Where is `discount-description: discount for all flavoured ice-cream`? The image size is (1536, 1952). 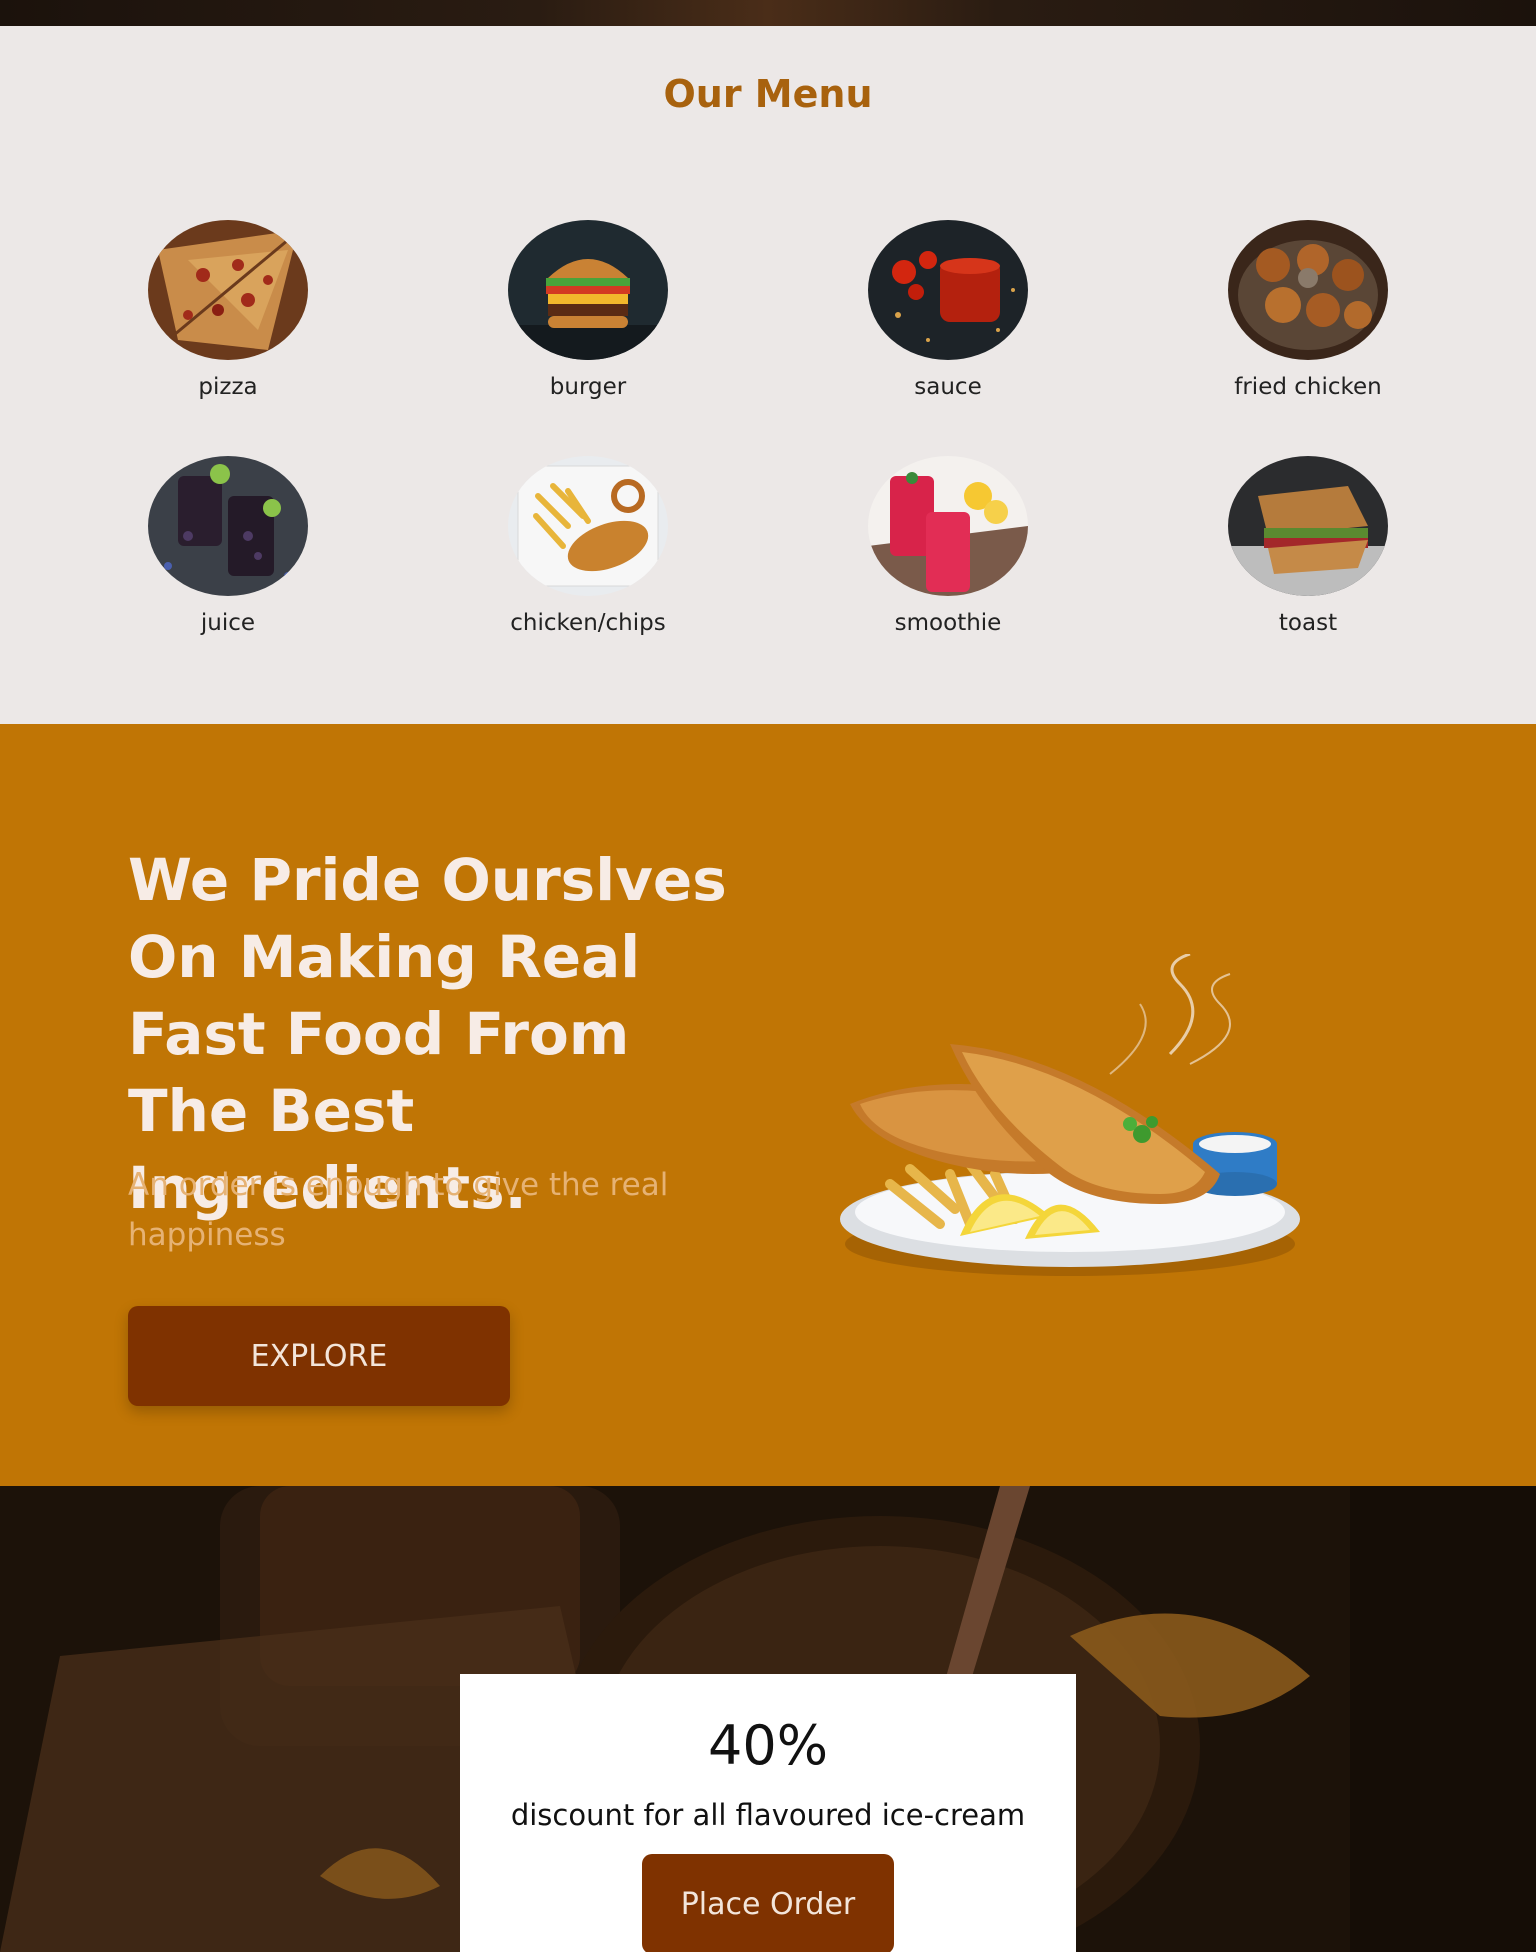
discount-description: discount for all flavoured ice-cream is located at coordinates (768, 1815).